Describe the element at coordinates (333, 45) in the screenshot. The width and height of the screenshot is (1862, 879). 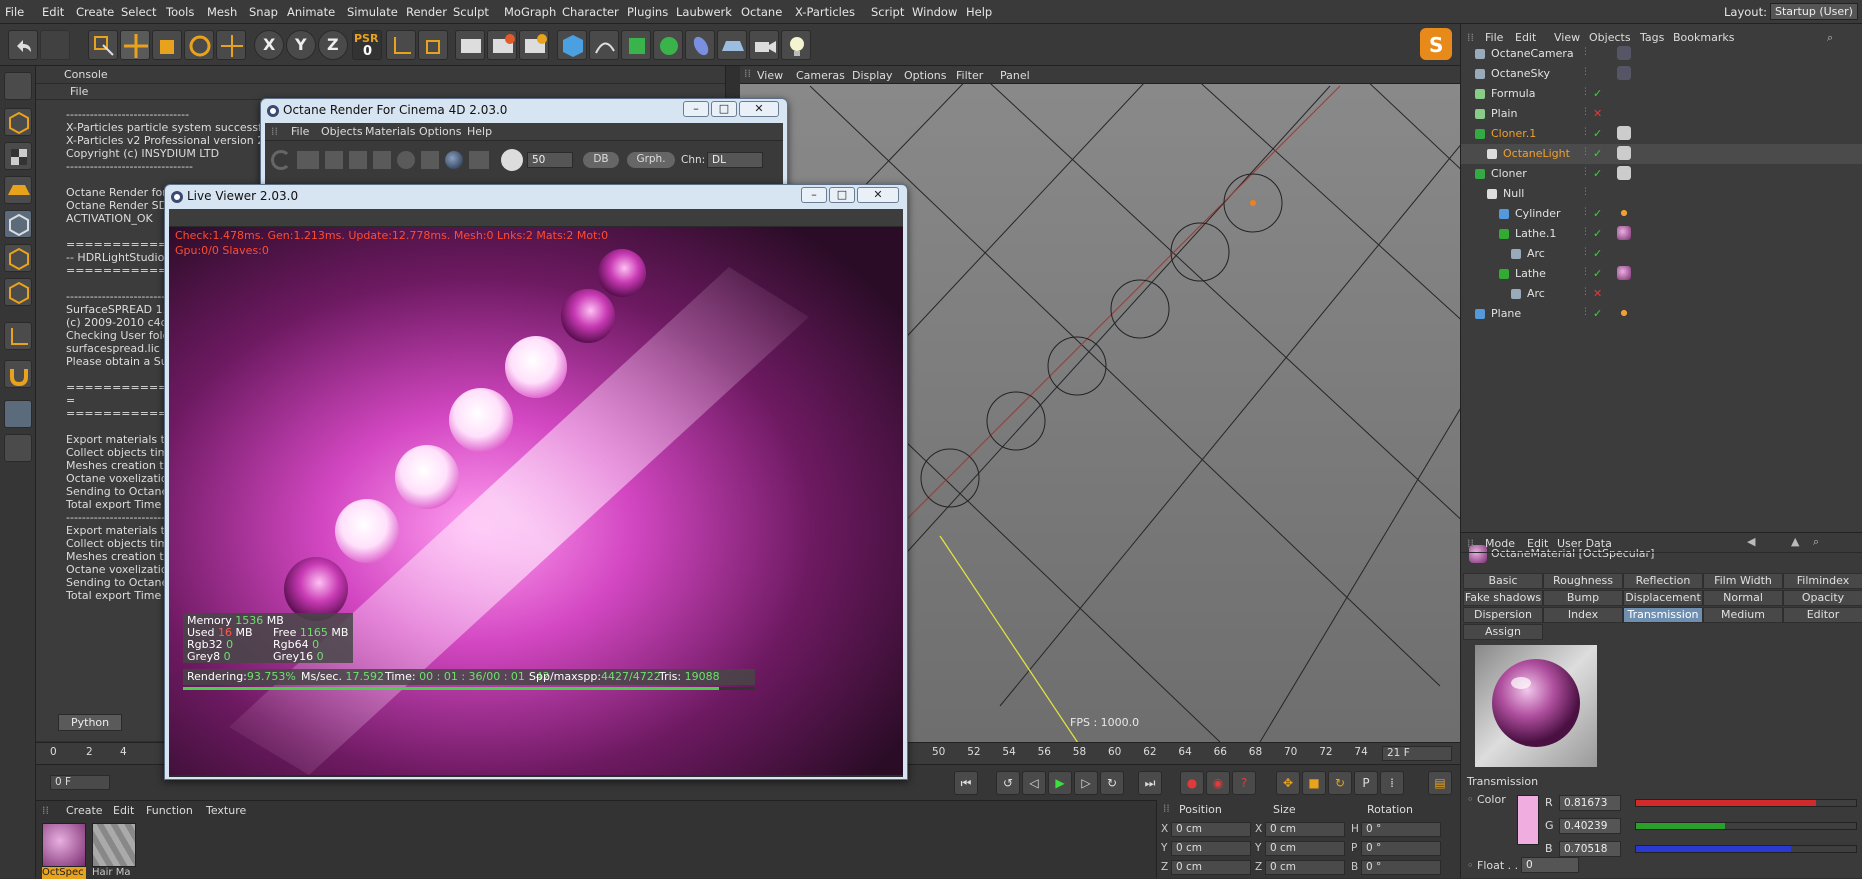
I see `z-axis-lock-button: Z` at that location.